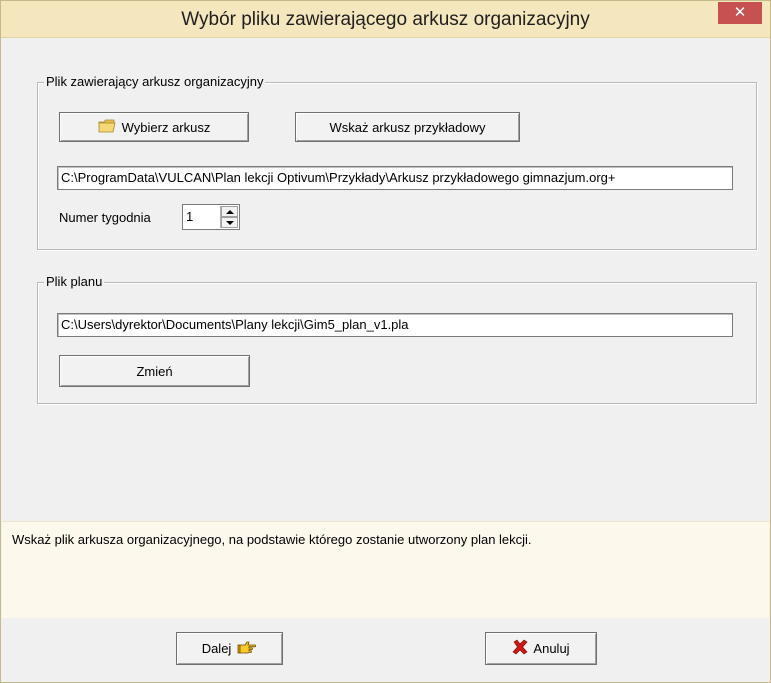 The height and width of the screenshot is (683, 771). Describe the element at coordinates (166, 127) in the screenshot. I see `choose-sheet-button-label: Wybierz arkusz` at that location.